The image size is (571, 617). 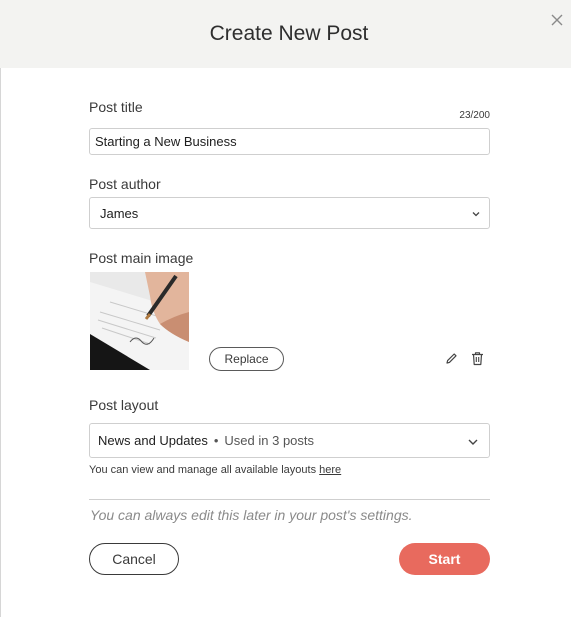 I want to click on post-image-label: Post main image, so click(x=141, y=258).